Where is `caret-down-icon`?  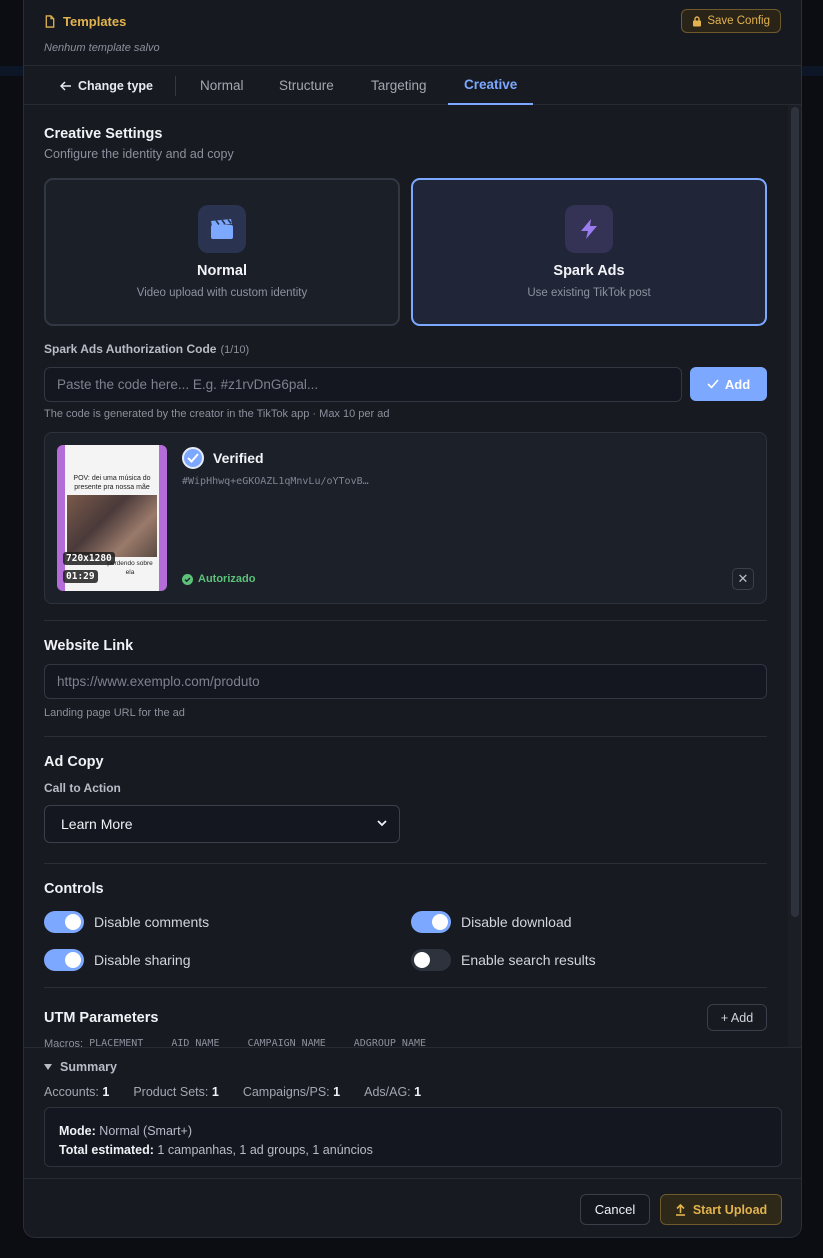 caret-down-icon is located at coordinates (48, 1067).